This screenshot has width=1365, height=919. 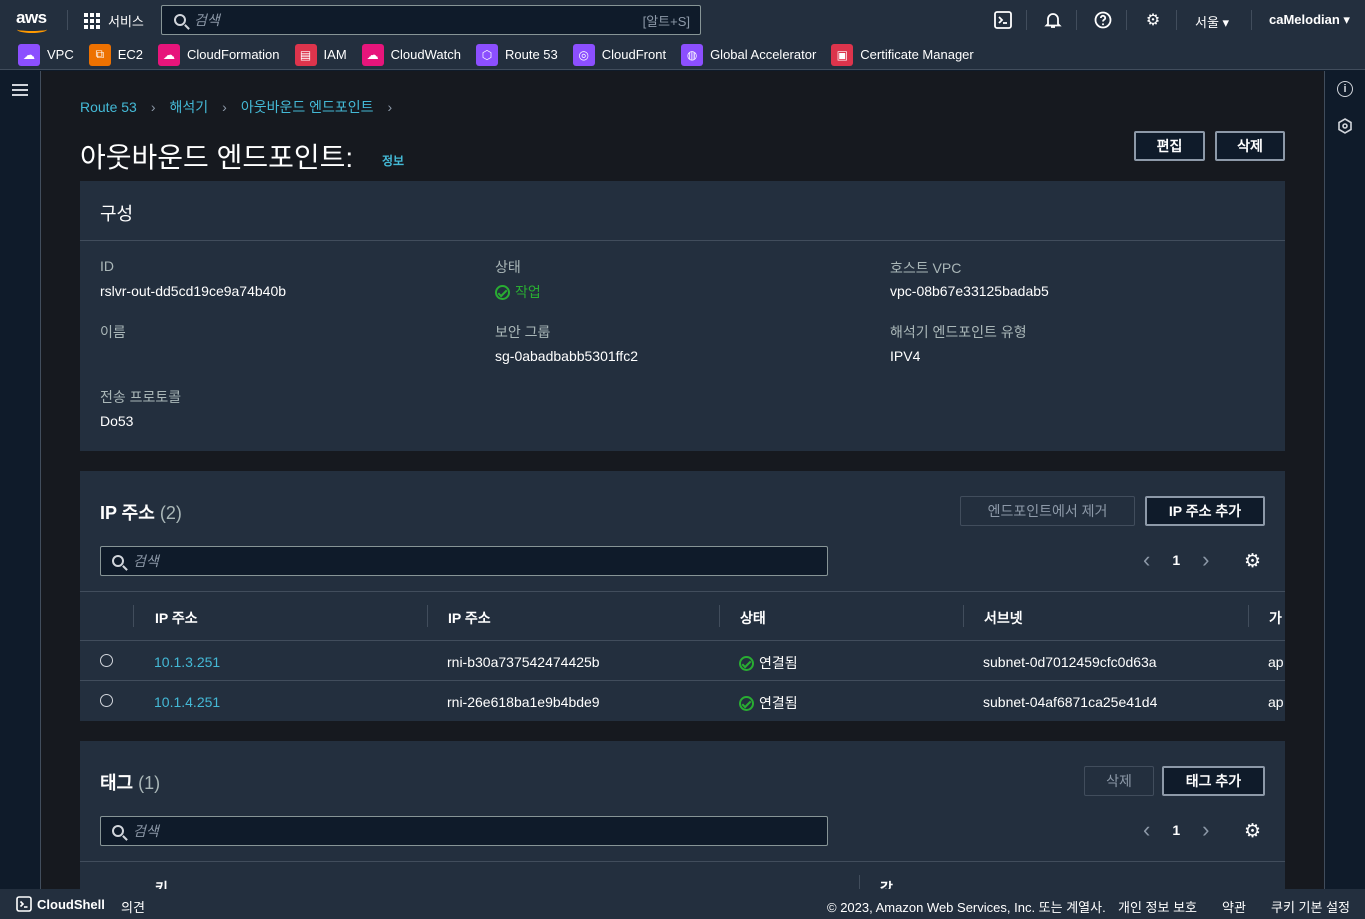 What do you see at coordinates (464, 831) in the screenshot?
I see `tags-search-input: 검색` at bounding box center [464, 831].